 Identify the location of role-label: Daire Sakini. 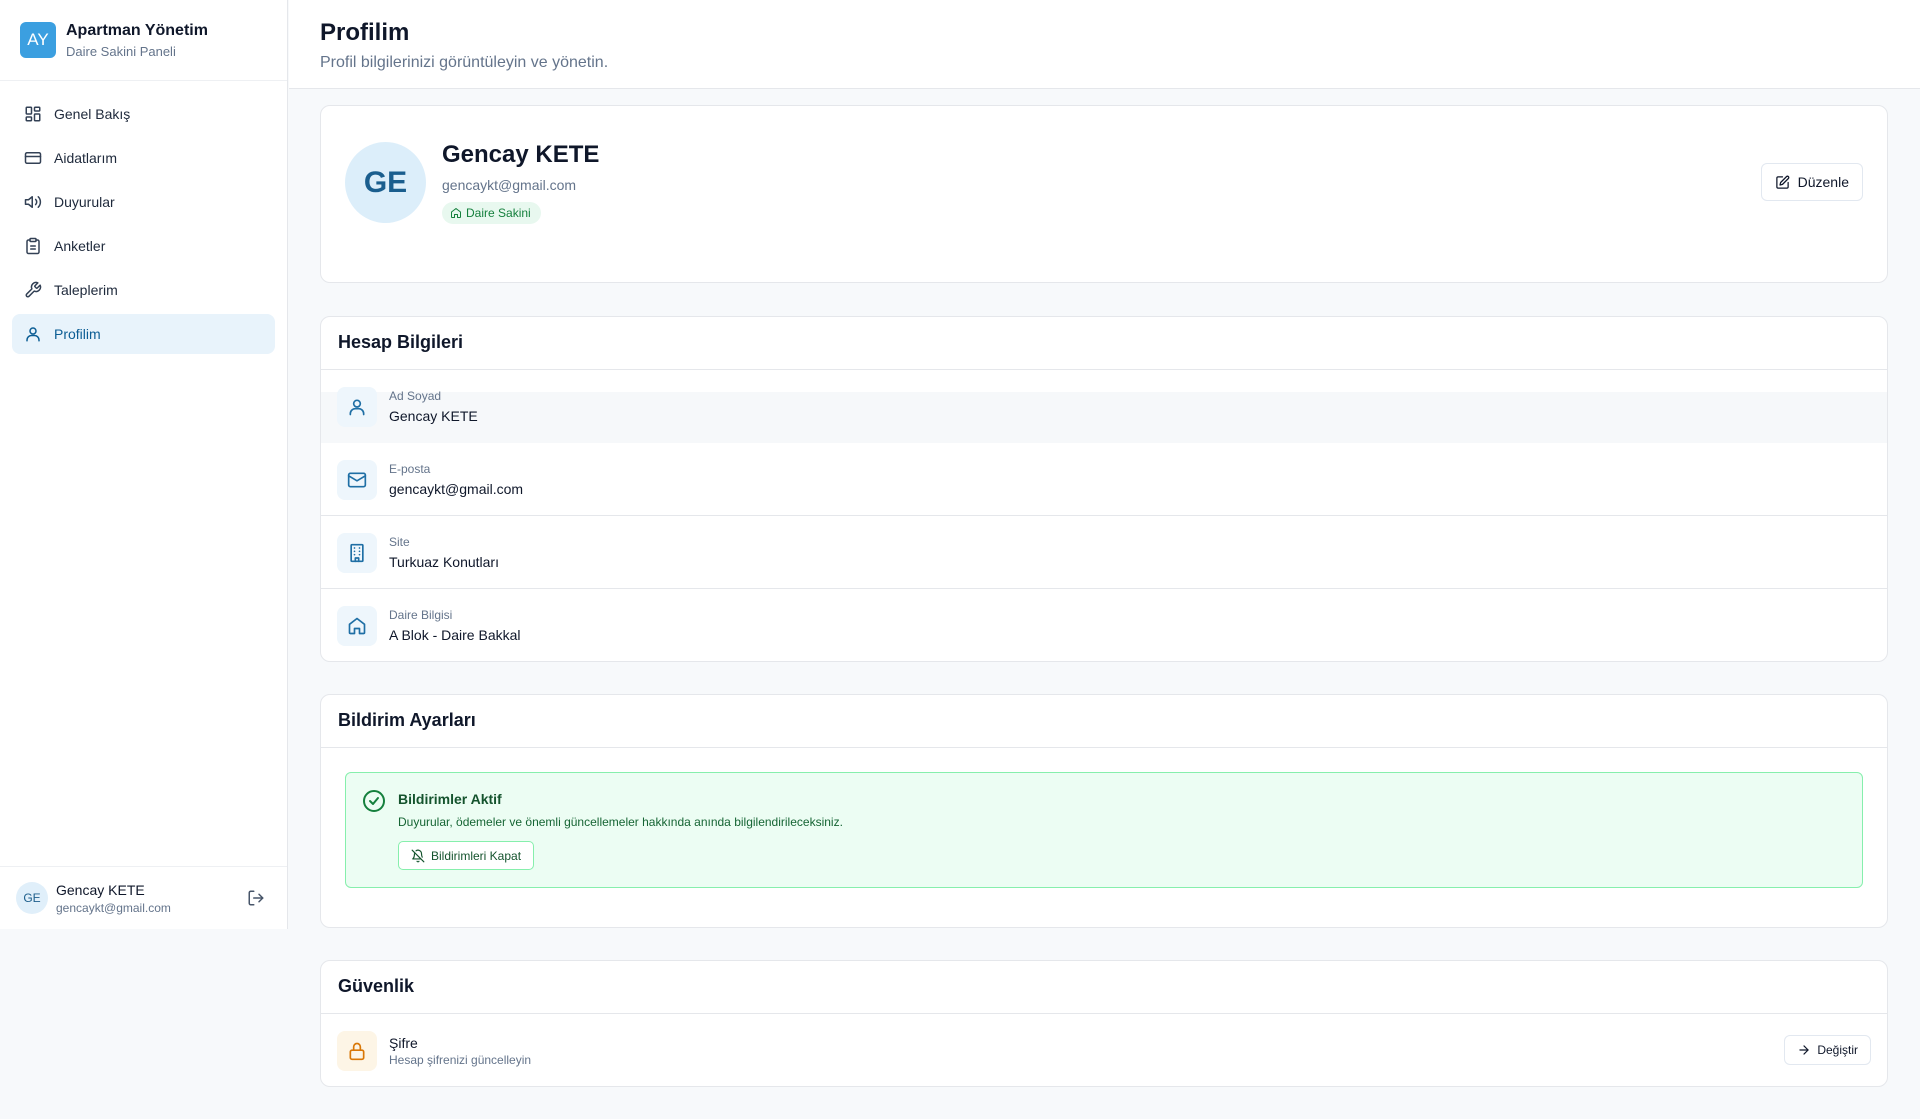
(498, 213).